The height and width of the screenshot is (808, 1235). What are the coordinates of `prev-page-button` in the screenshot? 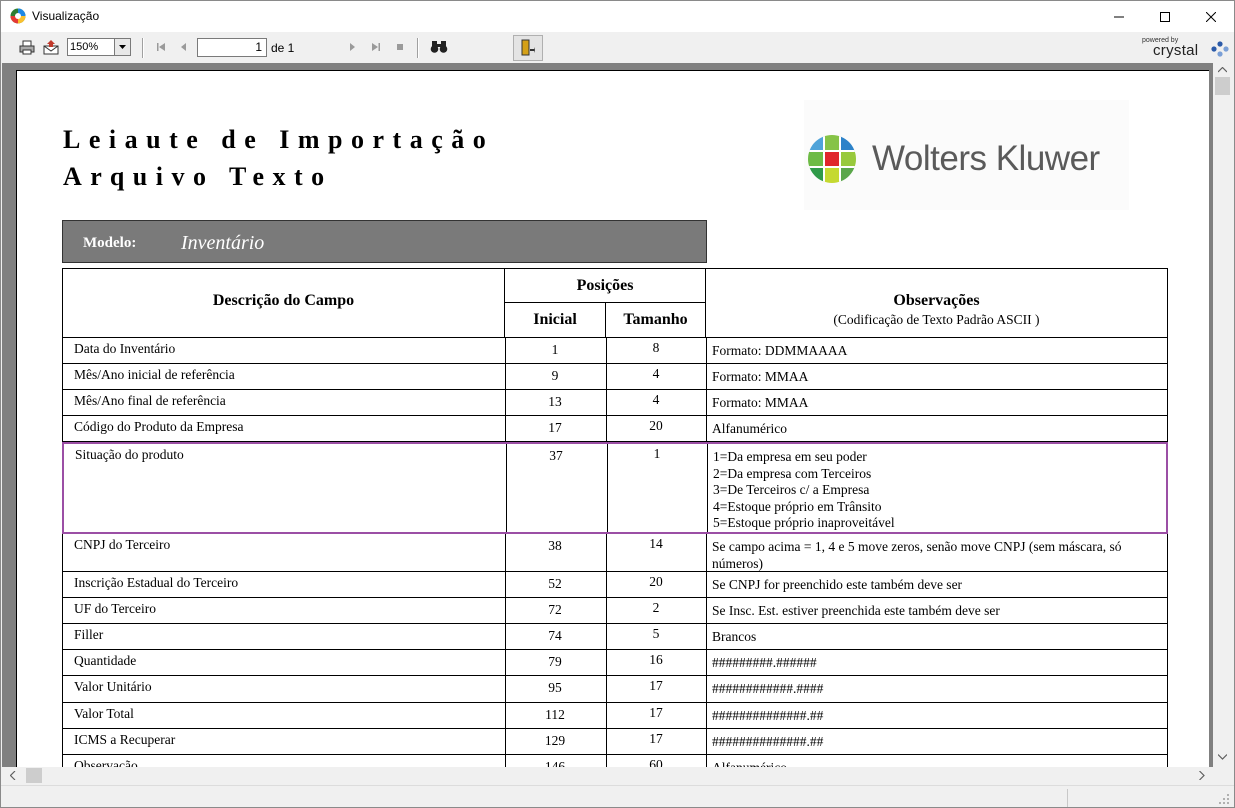 It's located at (184, 47).